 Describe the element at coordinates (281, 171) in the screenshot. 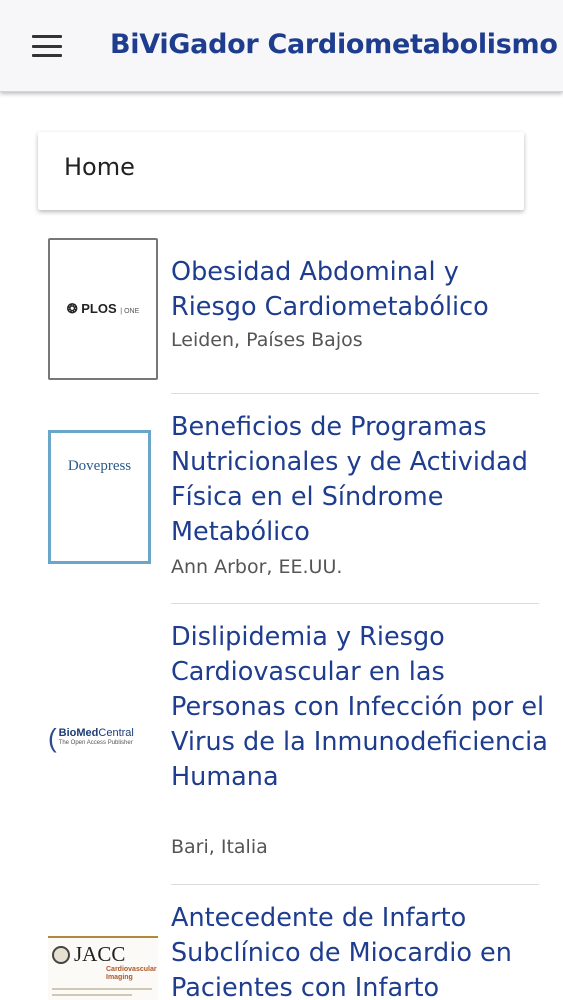

I see `breadcrumb: Home` at that location.